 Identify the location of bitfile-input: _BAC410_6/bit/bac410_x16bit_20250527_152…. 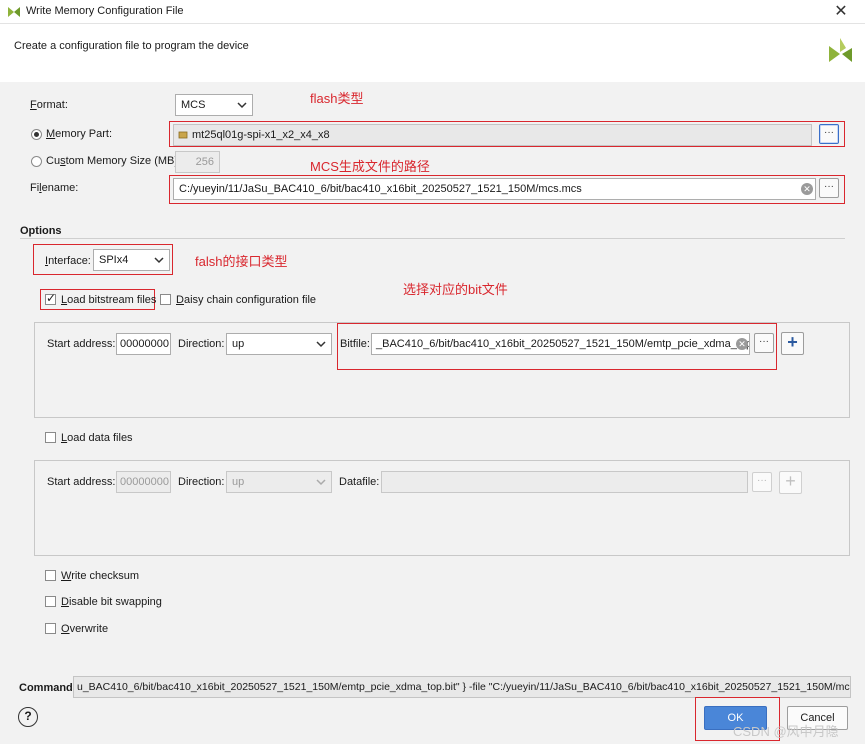
(560, 344).